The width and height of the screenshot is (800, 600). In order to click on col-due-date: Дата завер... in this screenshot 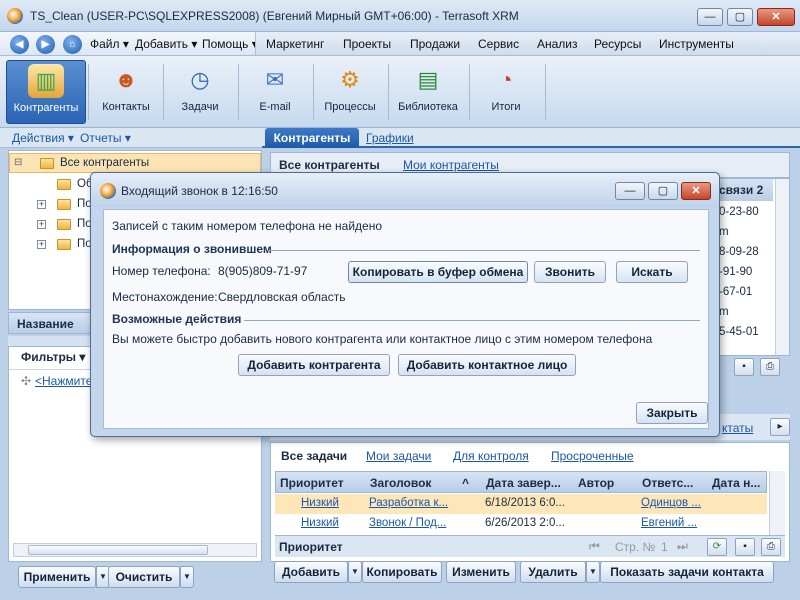, I will do `click(523, 483)`.